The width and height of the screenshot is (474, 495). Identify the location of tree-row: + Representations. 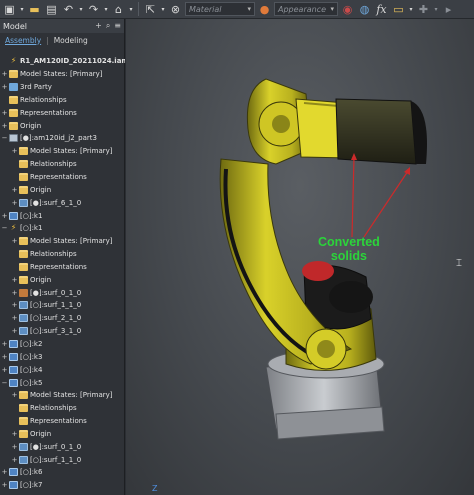
(62, 112).